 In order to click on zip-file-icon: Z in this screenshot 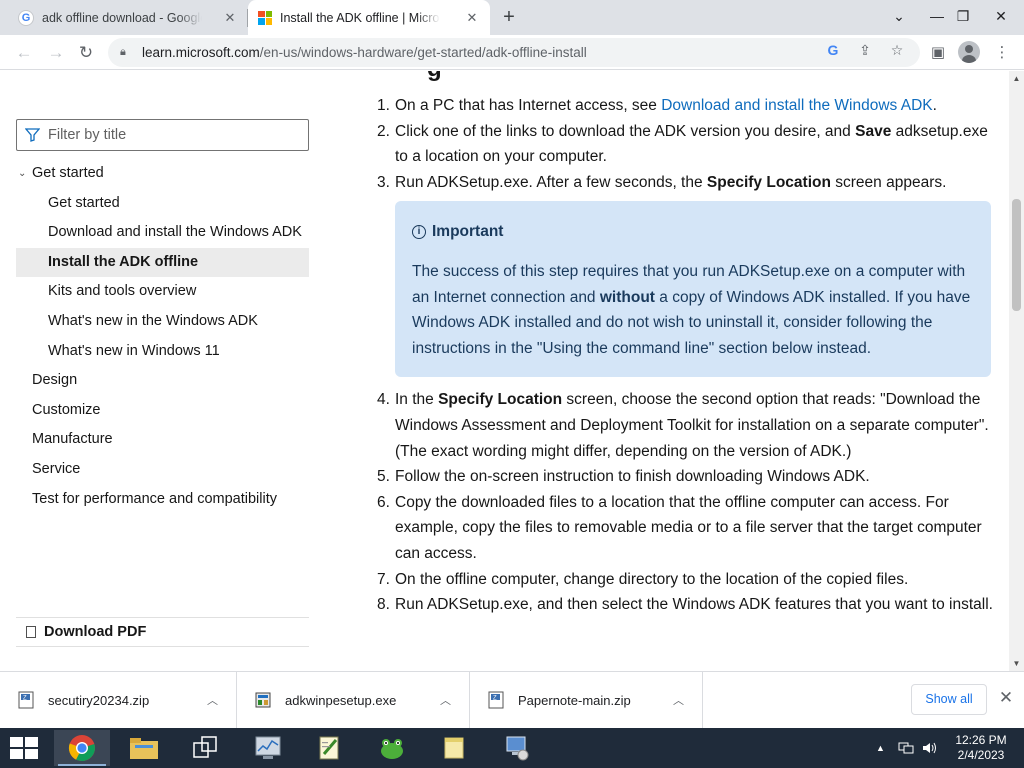, I will do `click(496, 700)`.